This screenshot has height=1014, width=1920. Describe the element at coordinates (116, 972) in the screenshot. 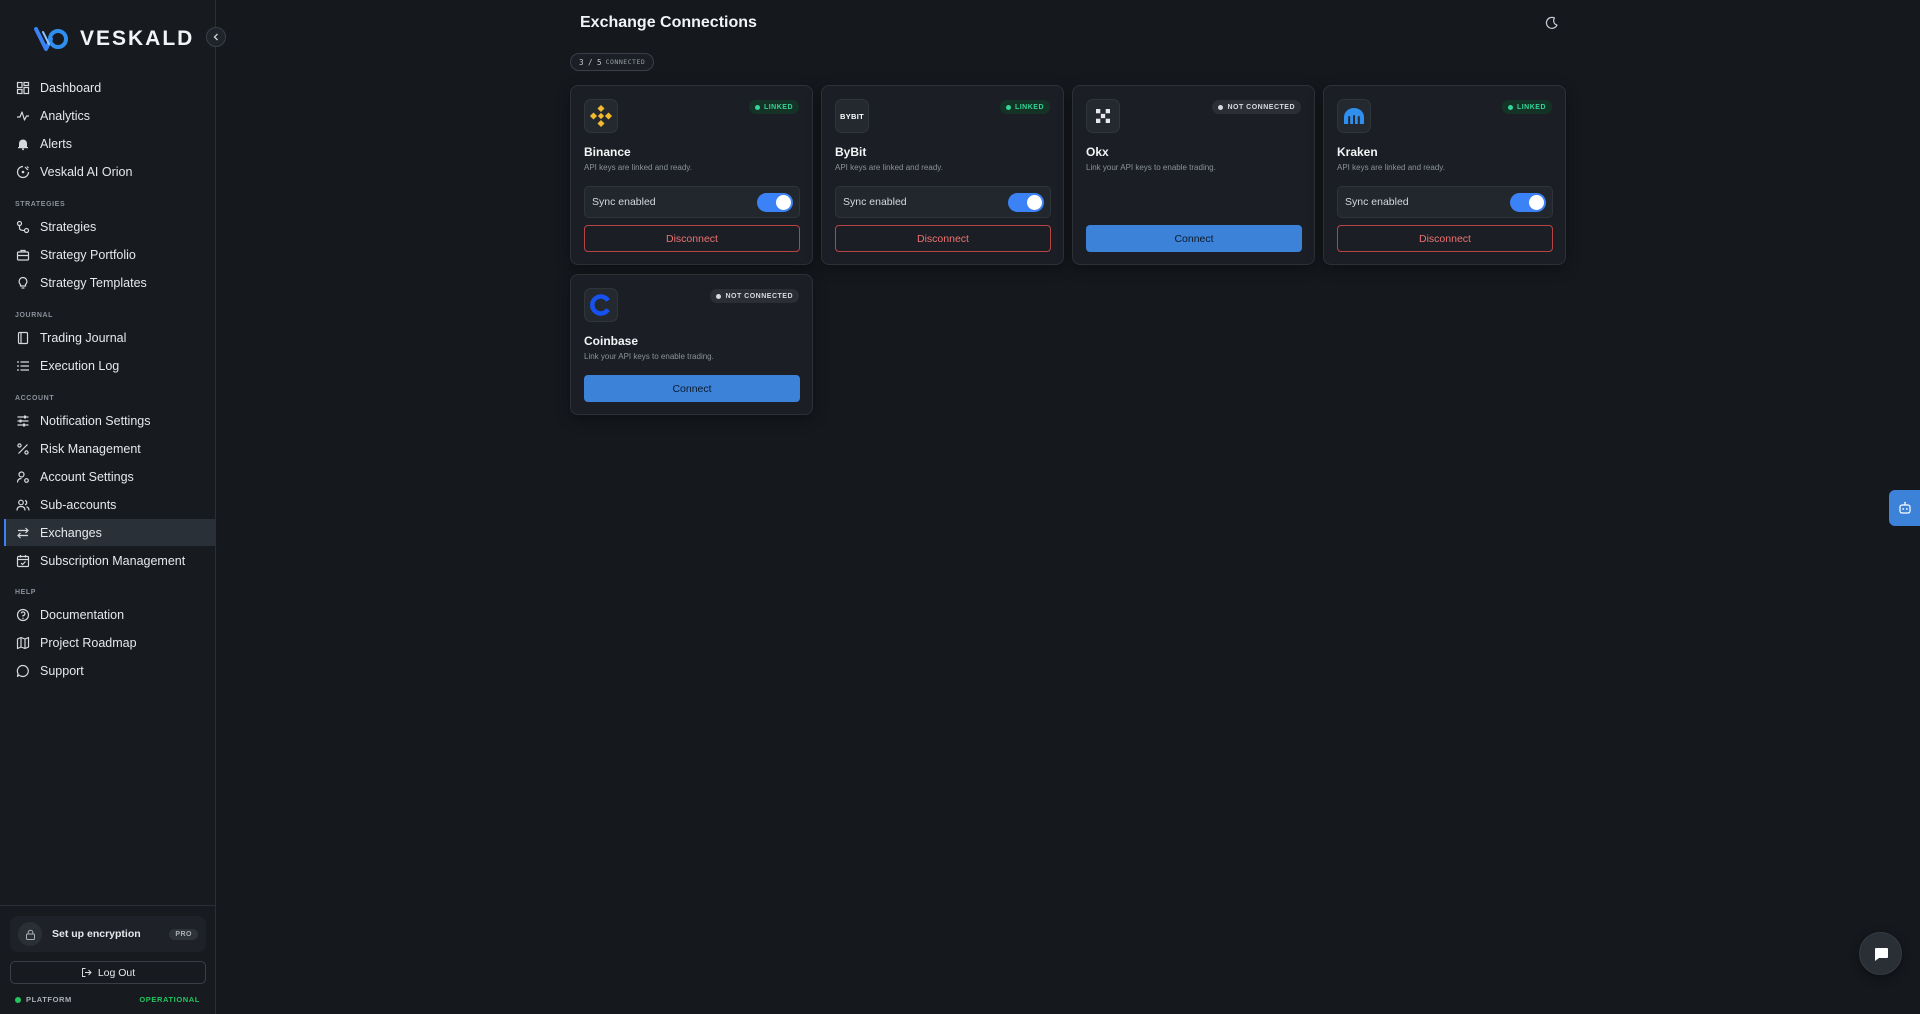

I see `logout-label: Log Out` at that location.